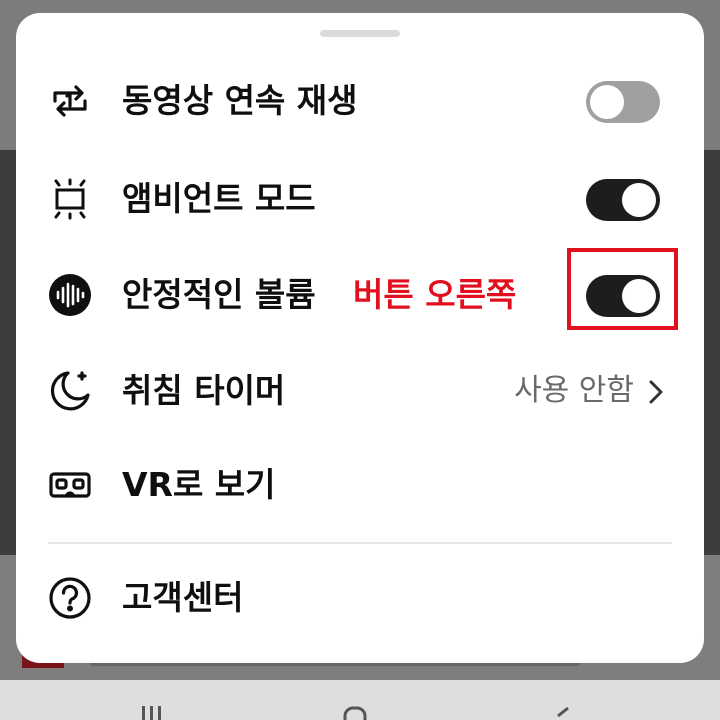 This screenshot has height=720, width=720. Describe the element at coordinates (70, 485) in the screenshot. I see `vr-headset-icon` at that location.